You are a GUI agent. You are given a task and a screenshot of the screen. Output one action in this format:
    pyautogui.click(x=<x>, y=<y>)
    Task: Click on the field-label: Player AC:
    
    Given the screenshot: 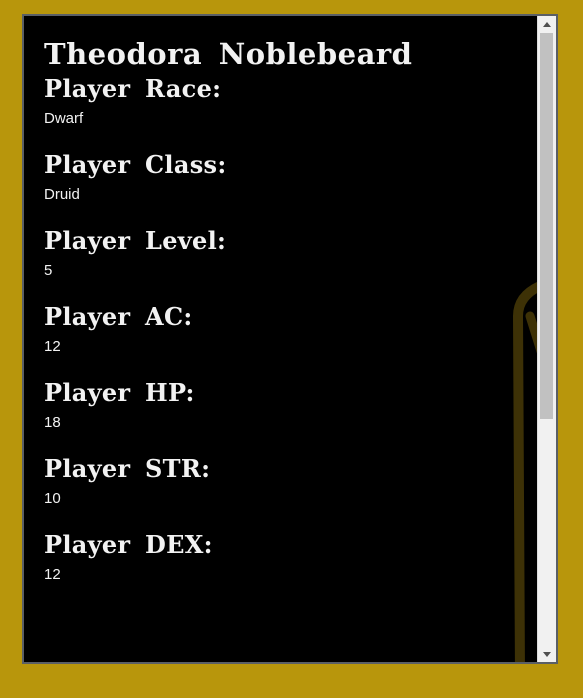 What is the action you would take?
    pyautogui.click(x=118, y=316)
    